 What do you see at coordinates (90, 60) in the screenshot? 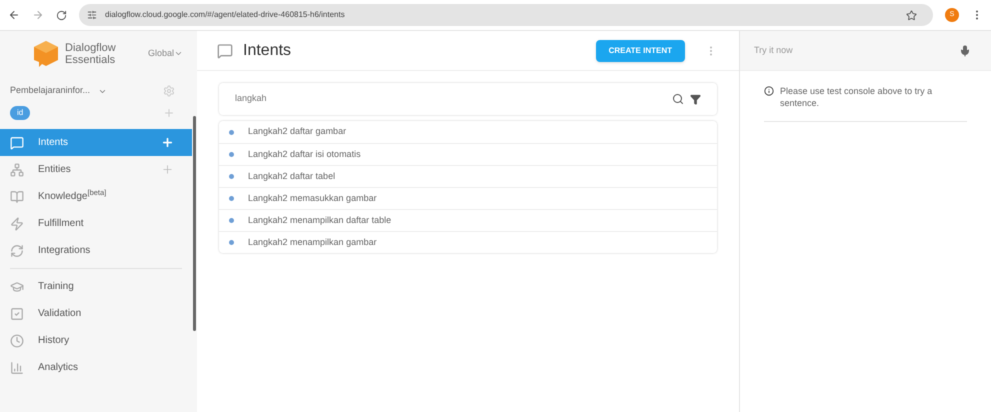
I see `brand-name: Essentials` at bounding box center [90, 60].